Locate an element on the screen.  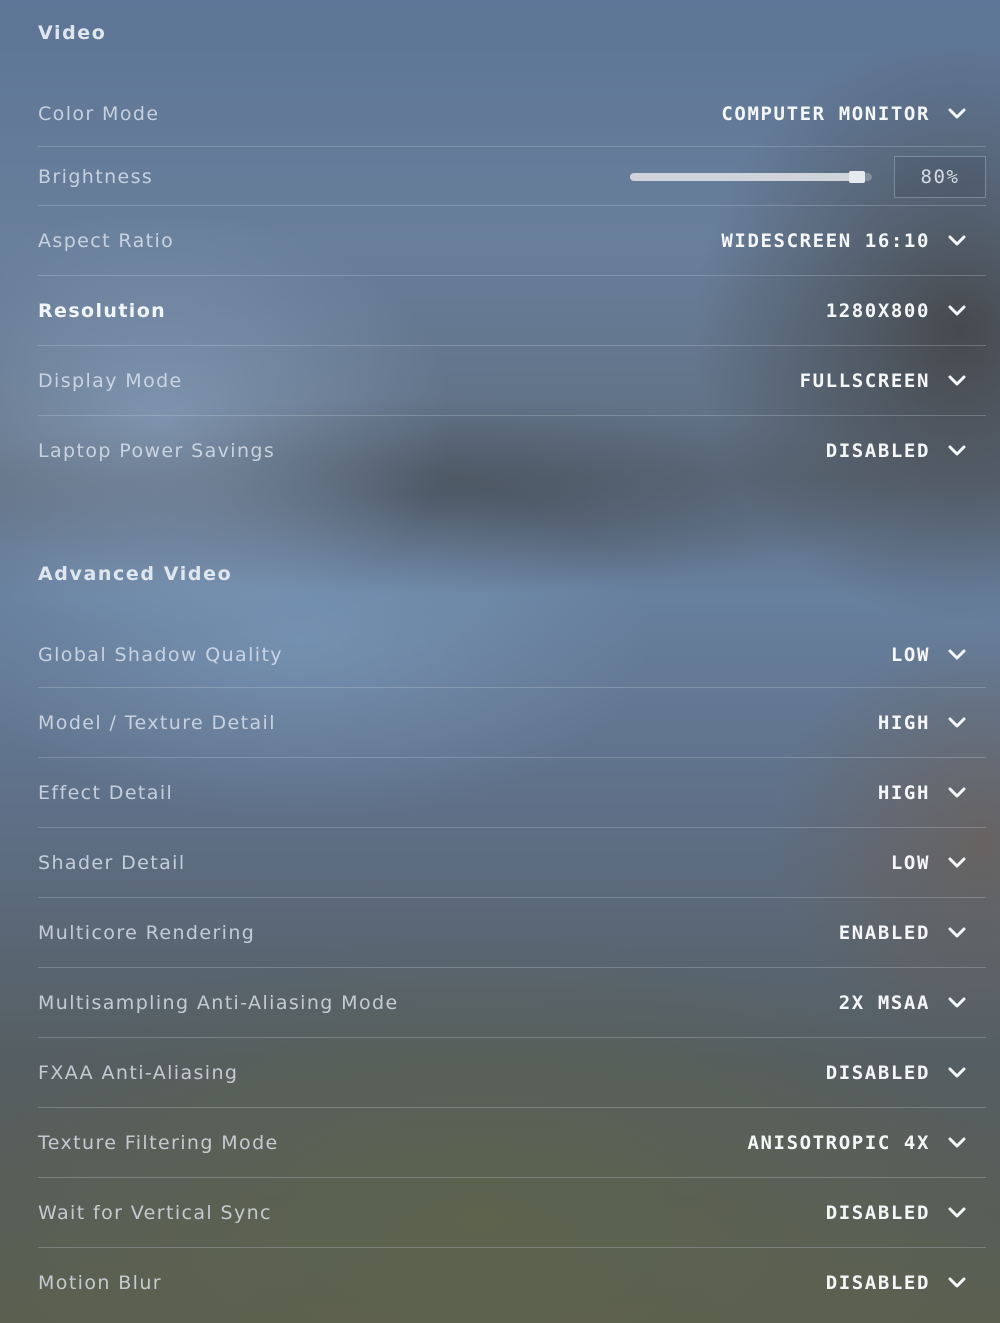
section-title-video: Video is located at coordinates (72, 33).